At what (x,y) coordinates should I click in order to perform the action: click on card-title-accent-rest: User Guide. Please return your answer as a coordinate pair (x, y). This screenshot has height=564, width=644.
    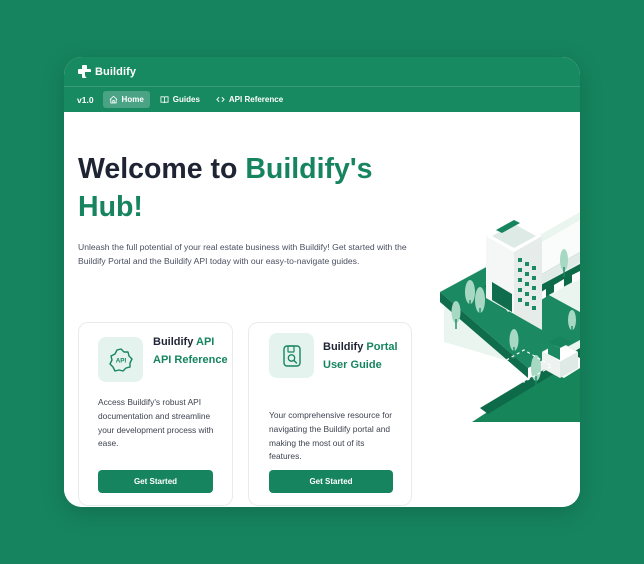
    Looking at the image, I should click on (352, 364).